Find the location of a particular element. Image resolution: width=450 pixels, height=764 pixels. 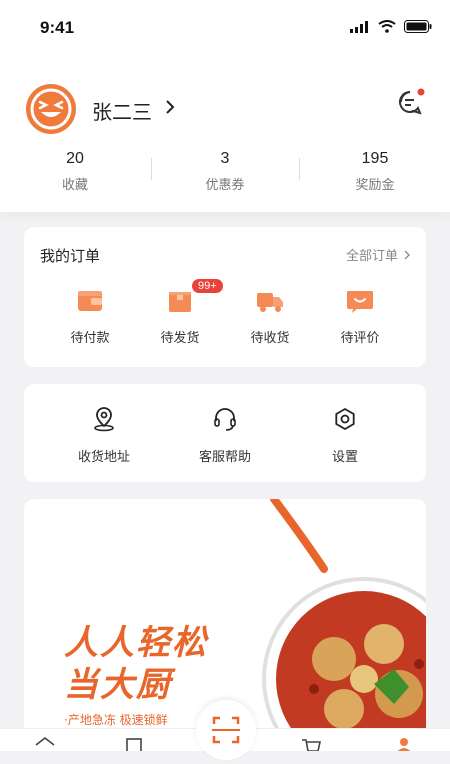

status-icons is located at coordinates (391, 26).